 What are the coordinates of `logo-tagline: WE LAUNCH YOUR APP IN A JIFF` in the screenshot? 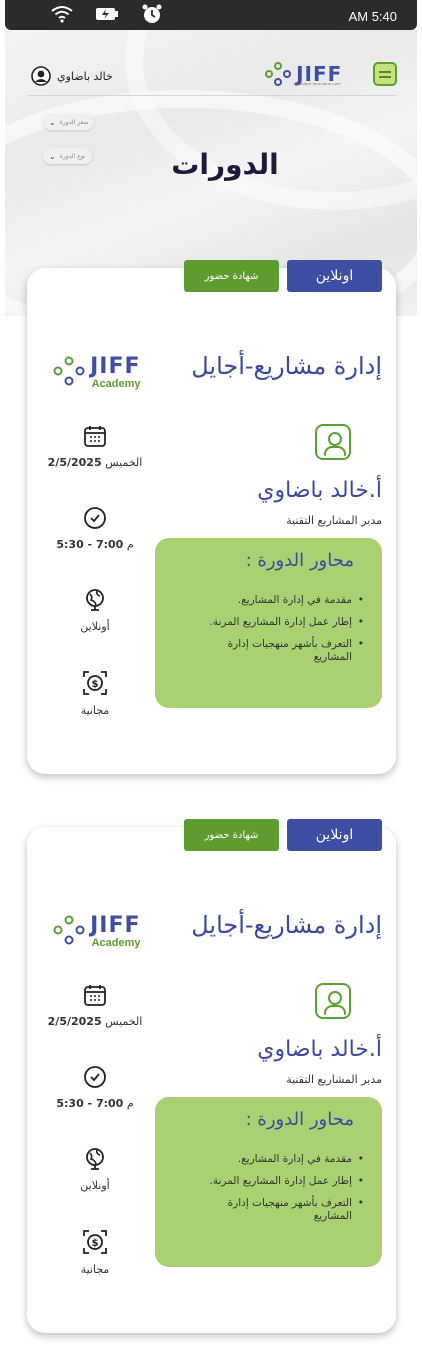 It's located at (317, 84).